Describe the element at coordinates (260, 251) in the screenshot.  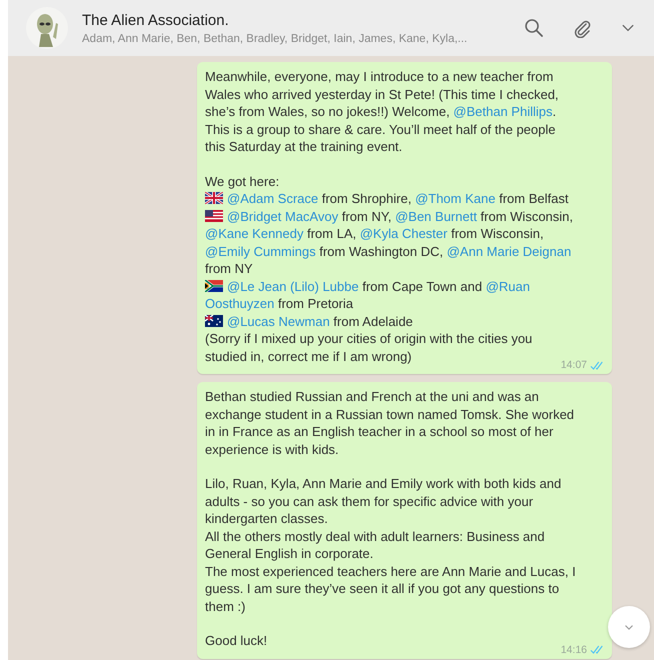
I see `mention-link: @Emily Cummings` at that location.